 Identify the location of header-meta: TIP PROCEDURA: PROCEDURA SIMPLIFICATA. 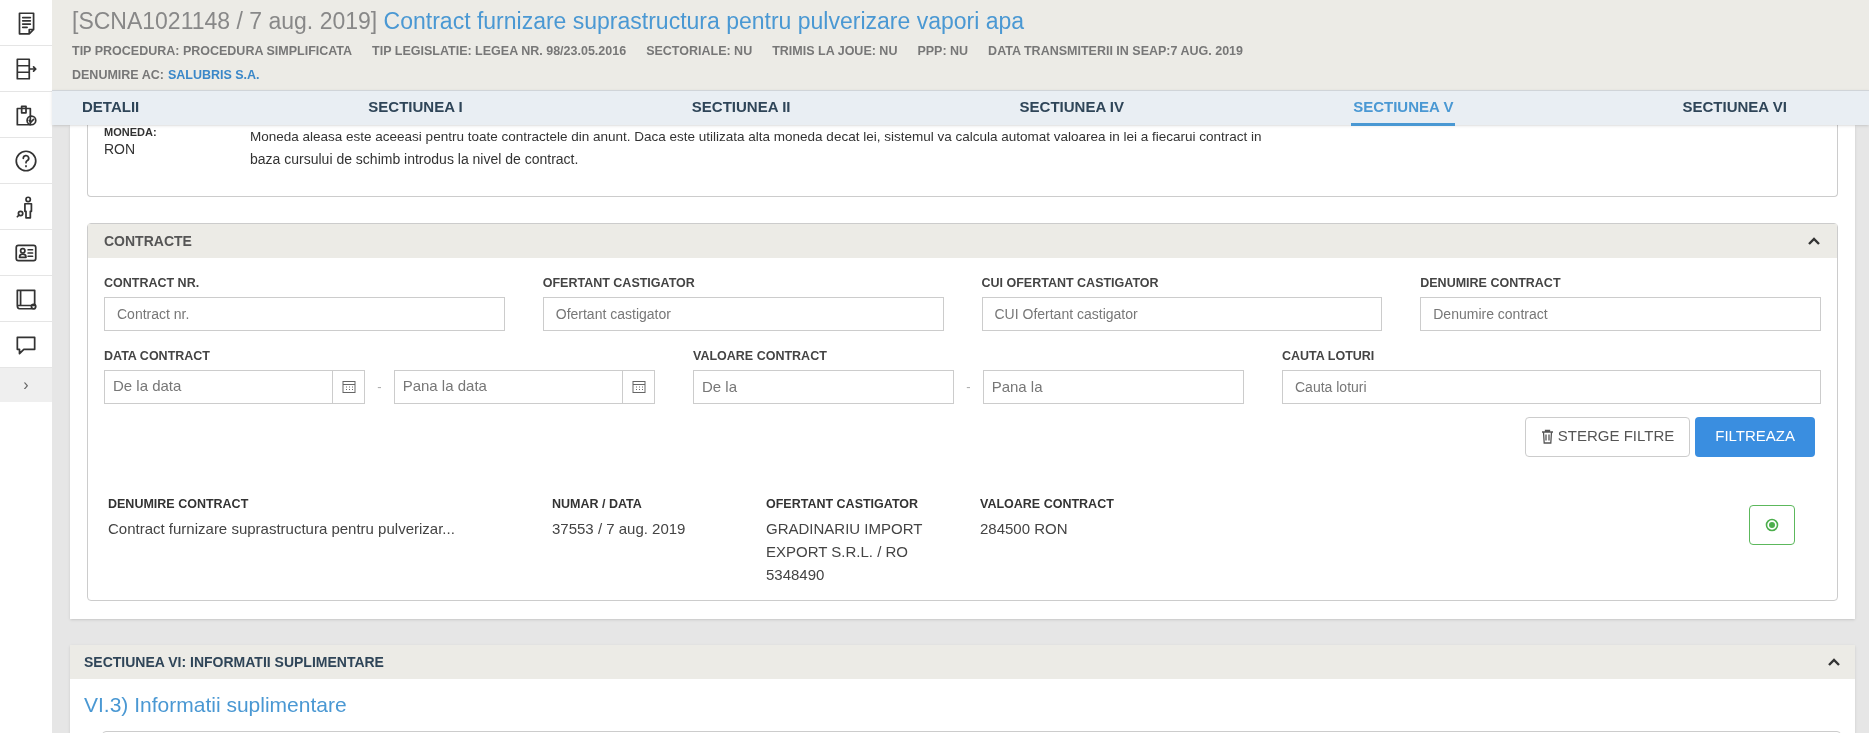
(212, 51).